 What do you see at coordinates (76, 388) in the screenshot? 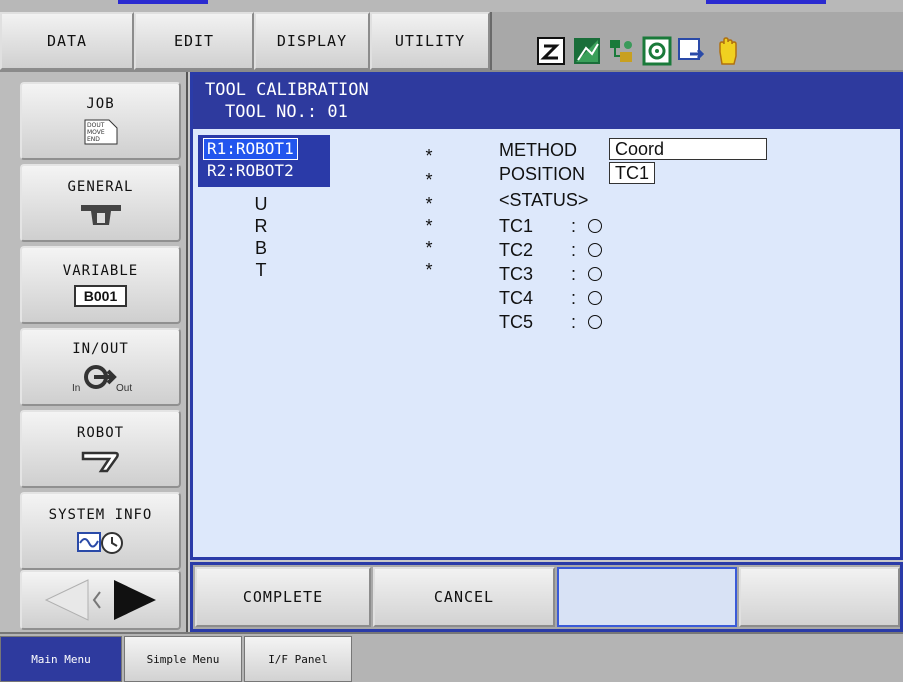
I see `svg-text: In` at bounding box center [76, 388].